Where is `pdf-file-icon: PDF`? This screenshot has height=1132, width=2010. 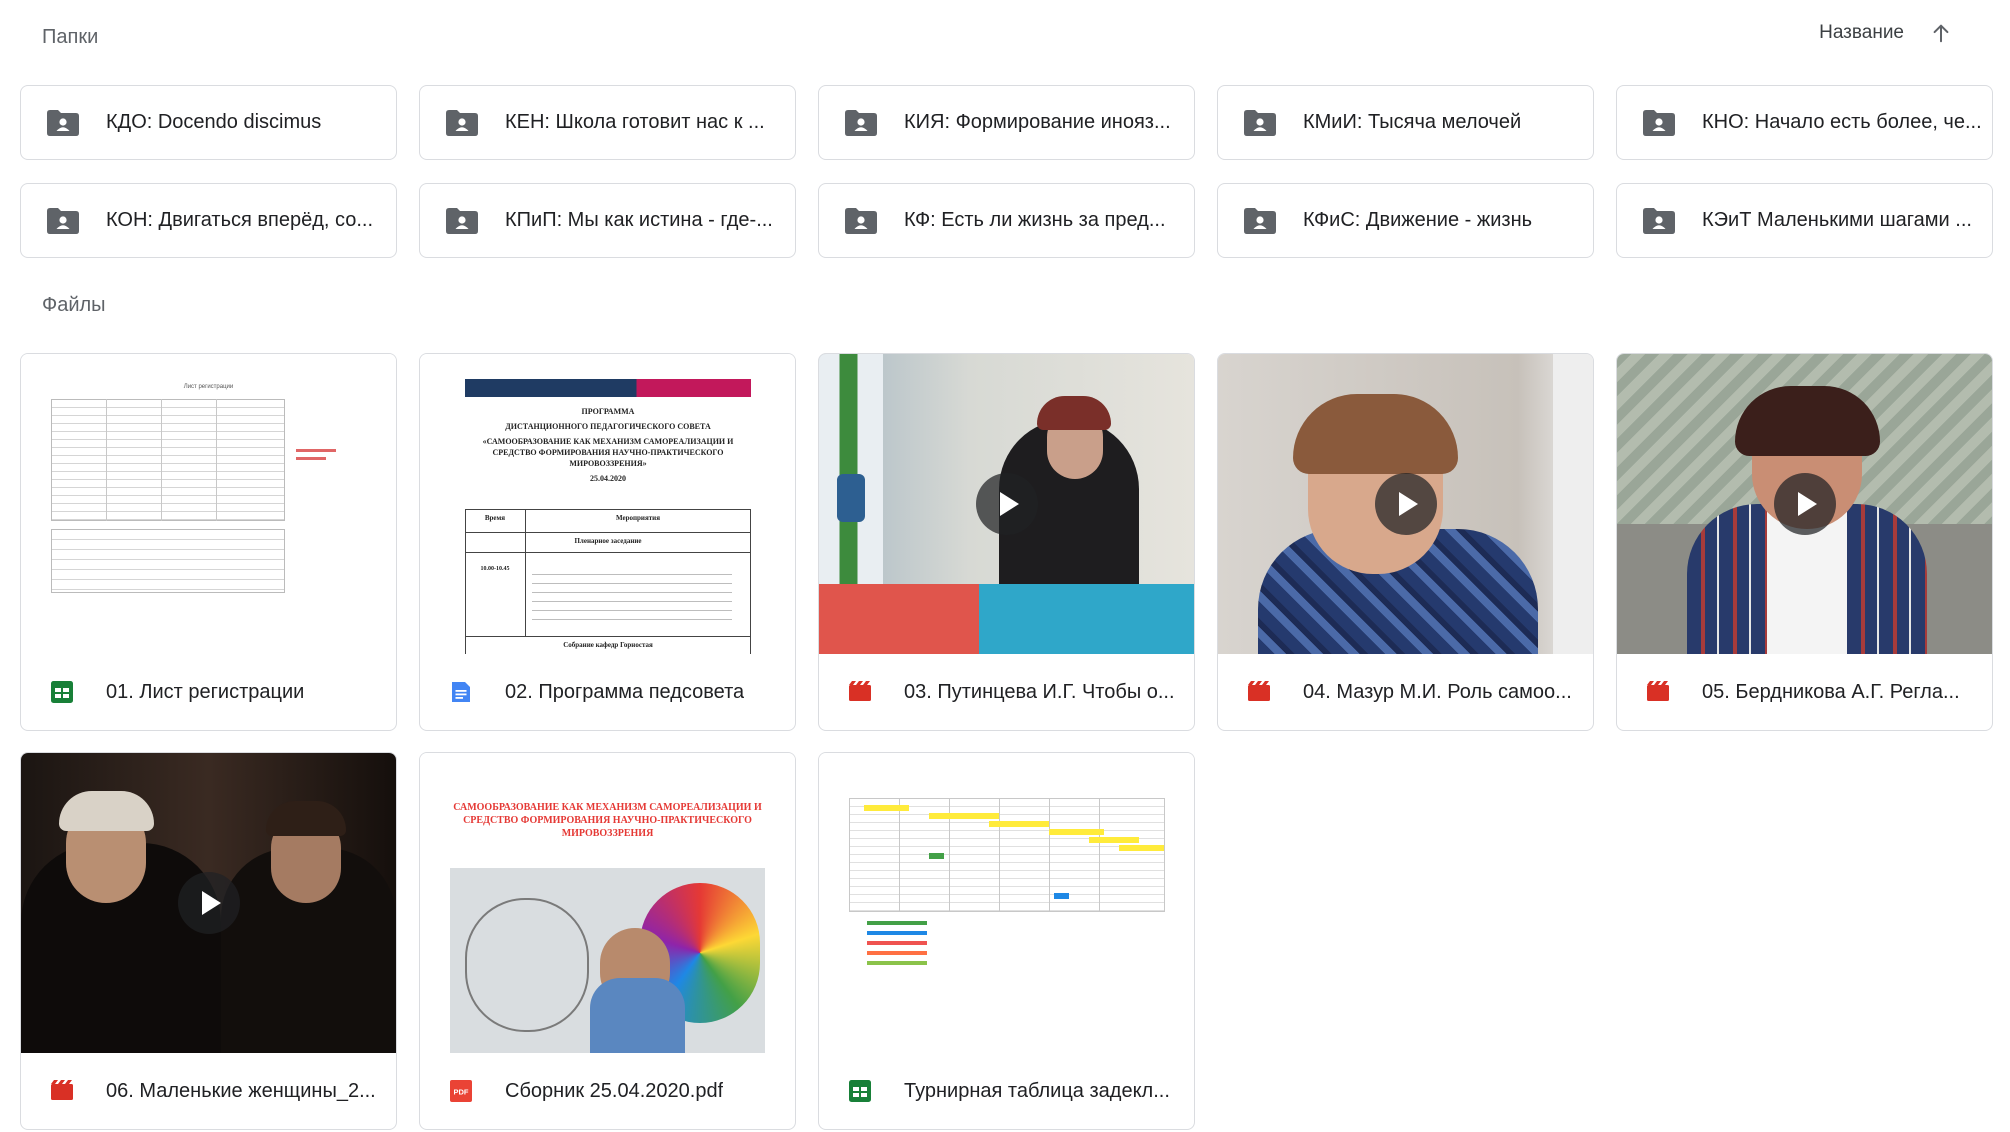
pdf-file-icon: PDF is located at coordinates (461, 1091).